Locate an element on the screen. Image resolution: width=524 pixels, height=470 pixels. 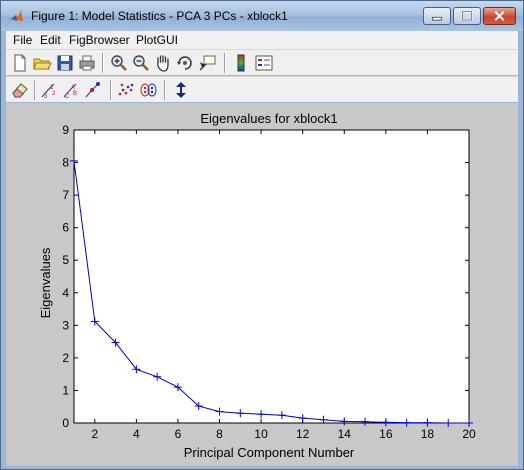
svg-text: C is located at coordinates (67, 97).